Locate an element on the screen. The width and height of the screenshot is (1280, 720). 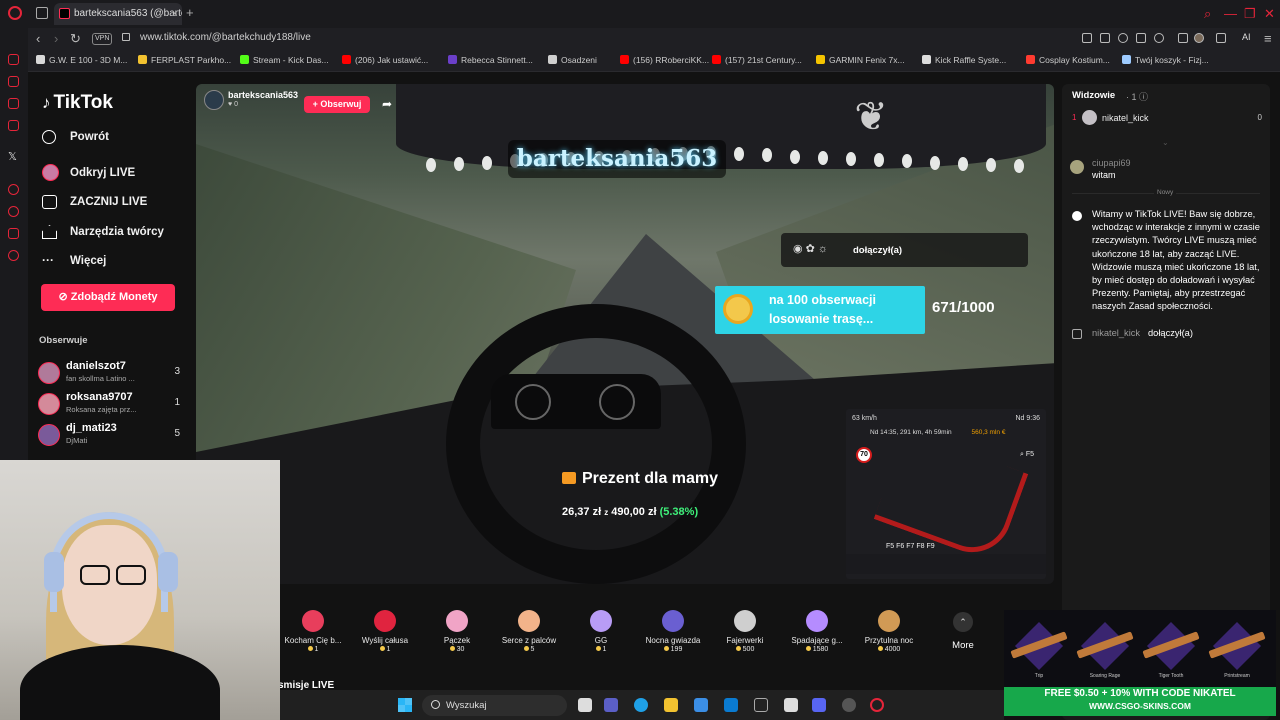
sidebar-item-start-live: ZACZNIJ LIVE is located at coordinates (94, 202).